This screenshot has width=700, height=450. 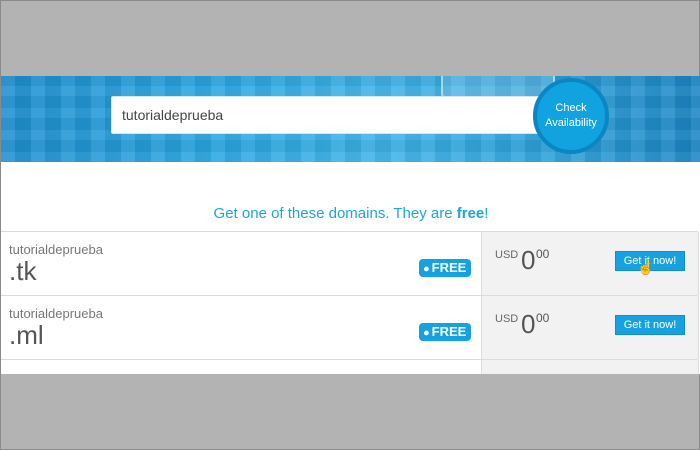 I want to click on headline-emphasis: free, so click(x=470, y=213).